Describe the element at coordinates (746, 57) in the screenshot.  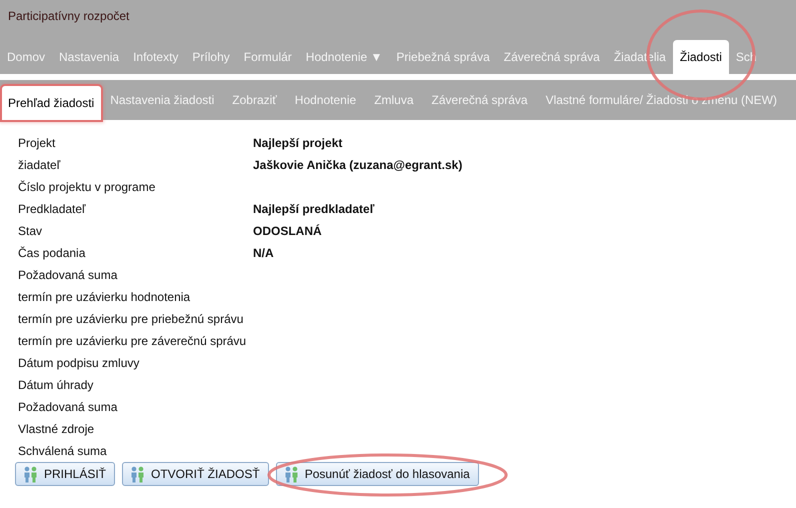
I see `nav-tab: Sch` at that location.